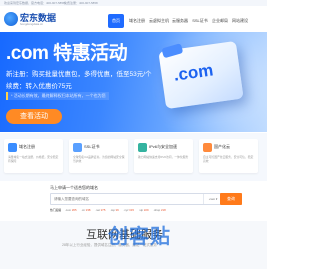 The width and height of the screenshot is (320, 269). I want to click on domain-icon, so click(12, 147).